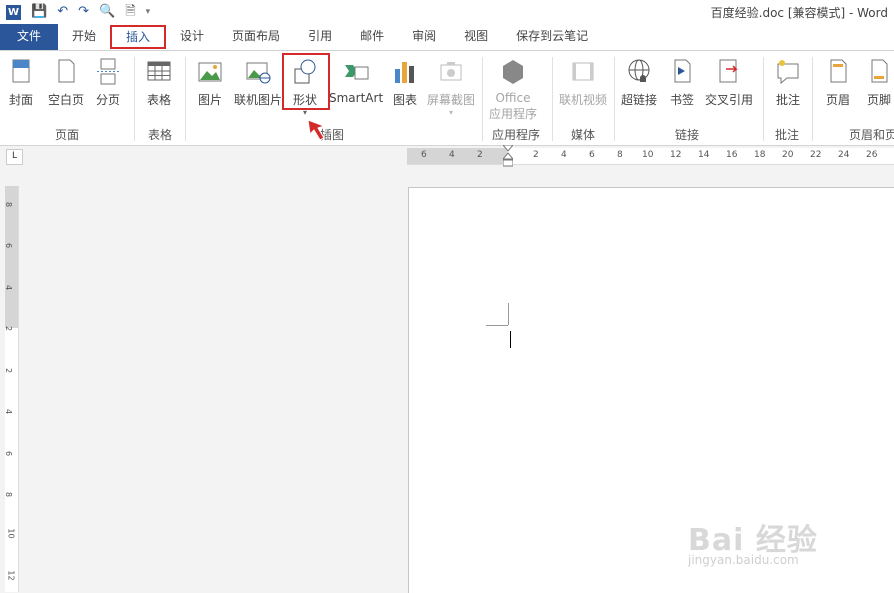 Image resolution: width=894 pixels, height=593 pixels. Describe the element at coordinates (879, 82) in the screenshot. I see `footer-button: 页脚` at that location.